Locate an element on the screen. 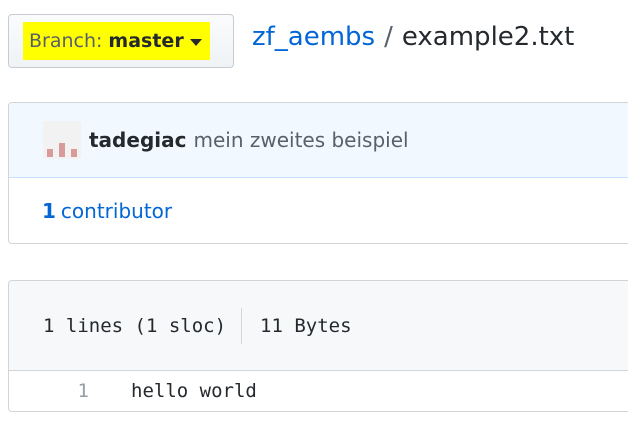 This screenshot has height=433, width=628. contributors-label: contributor is located at coordinates (116, 211).